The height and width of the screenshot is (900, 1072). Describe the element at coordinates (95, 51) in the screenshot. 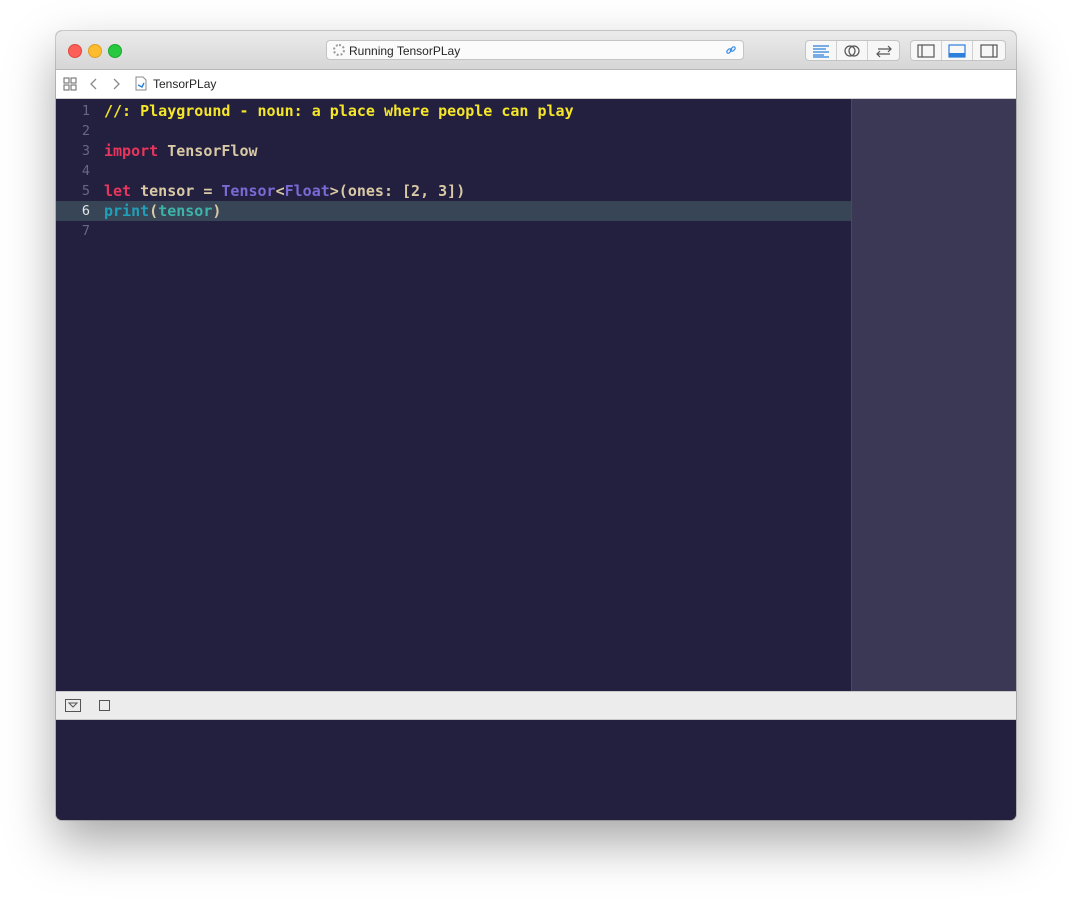

I see `minimize-window-button` at that location.